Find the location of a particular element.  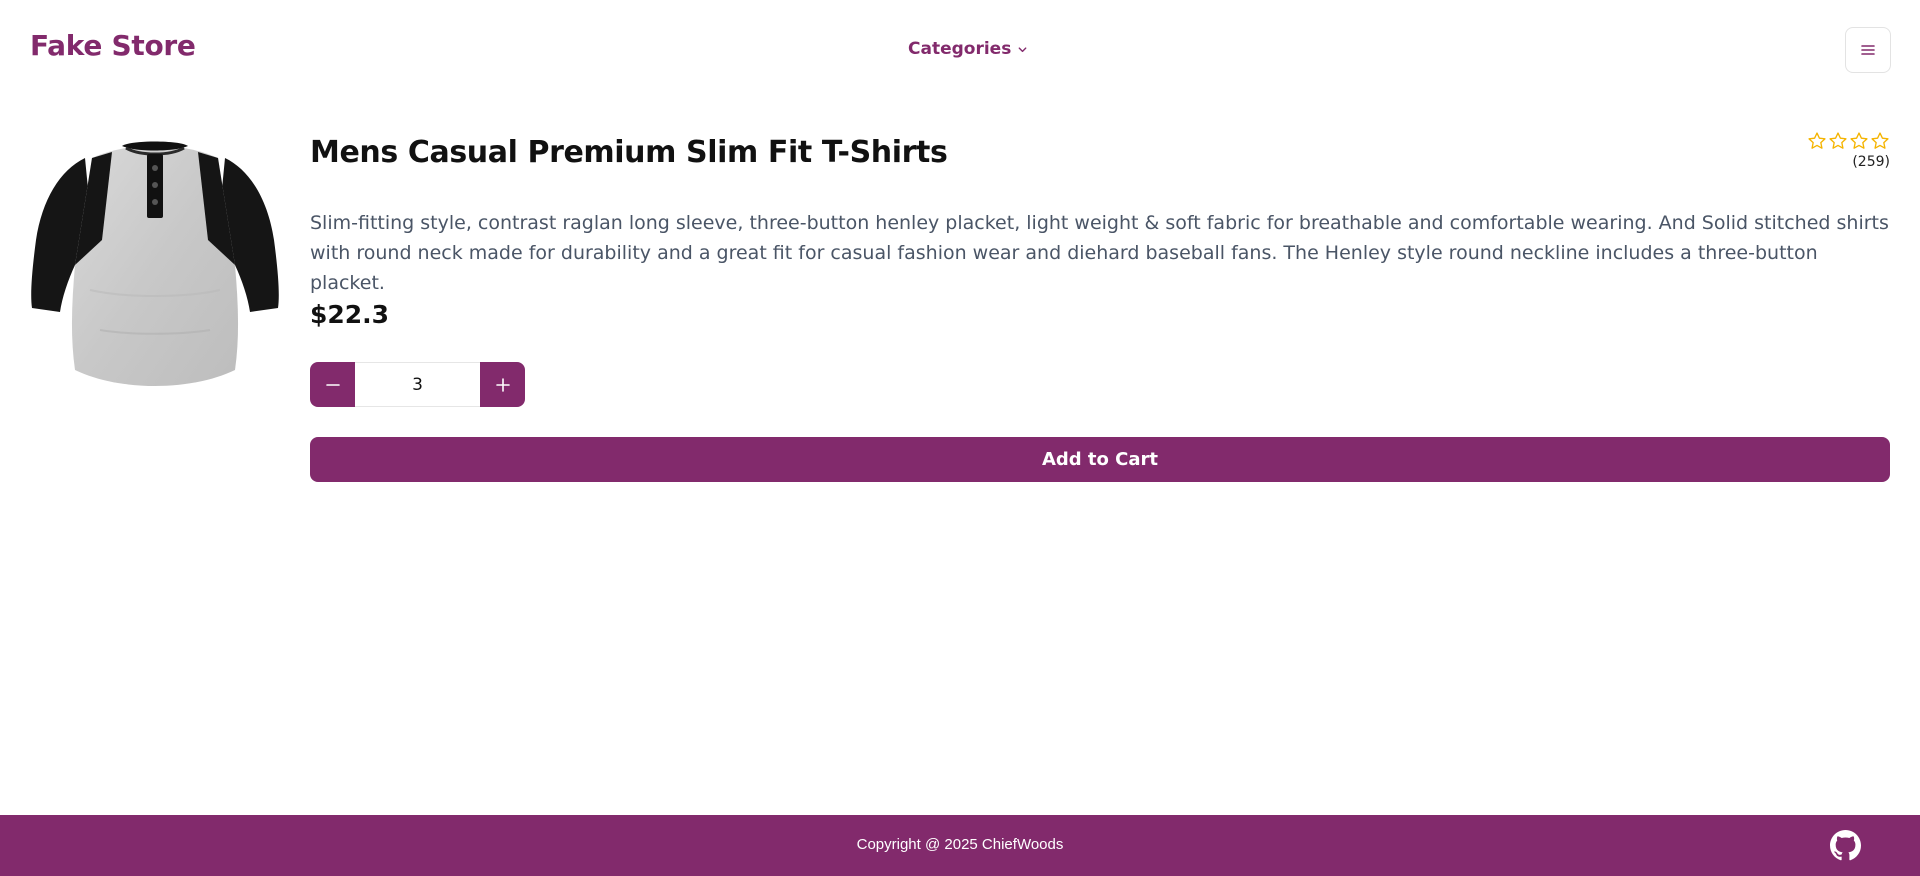

plus-icon is located at coordinates (502, 384).